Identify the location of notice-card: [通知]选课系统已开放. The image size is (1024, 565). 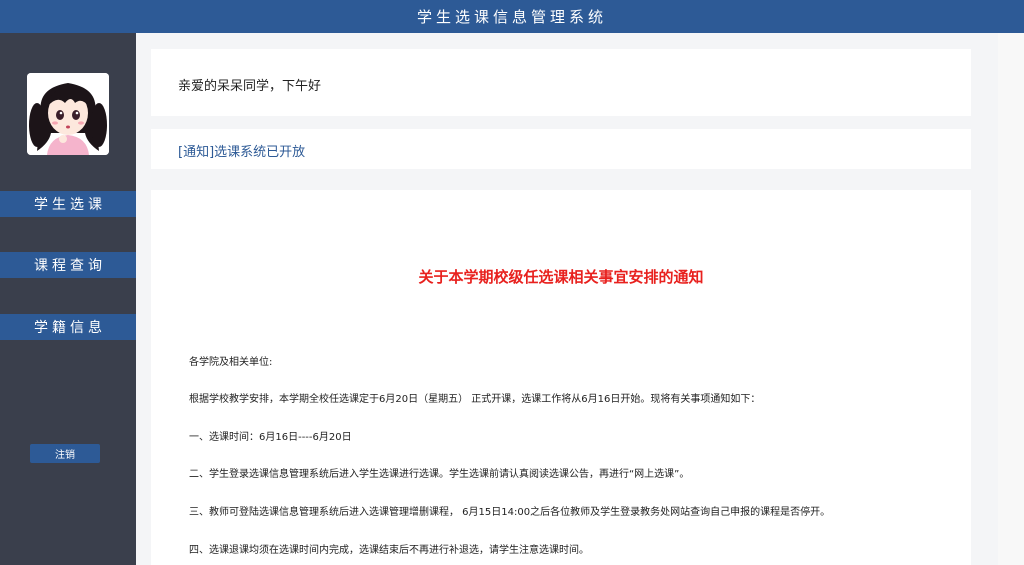
(561, 149).